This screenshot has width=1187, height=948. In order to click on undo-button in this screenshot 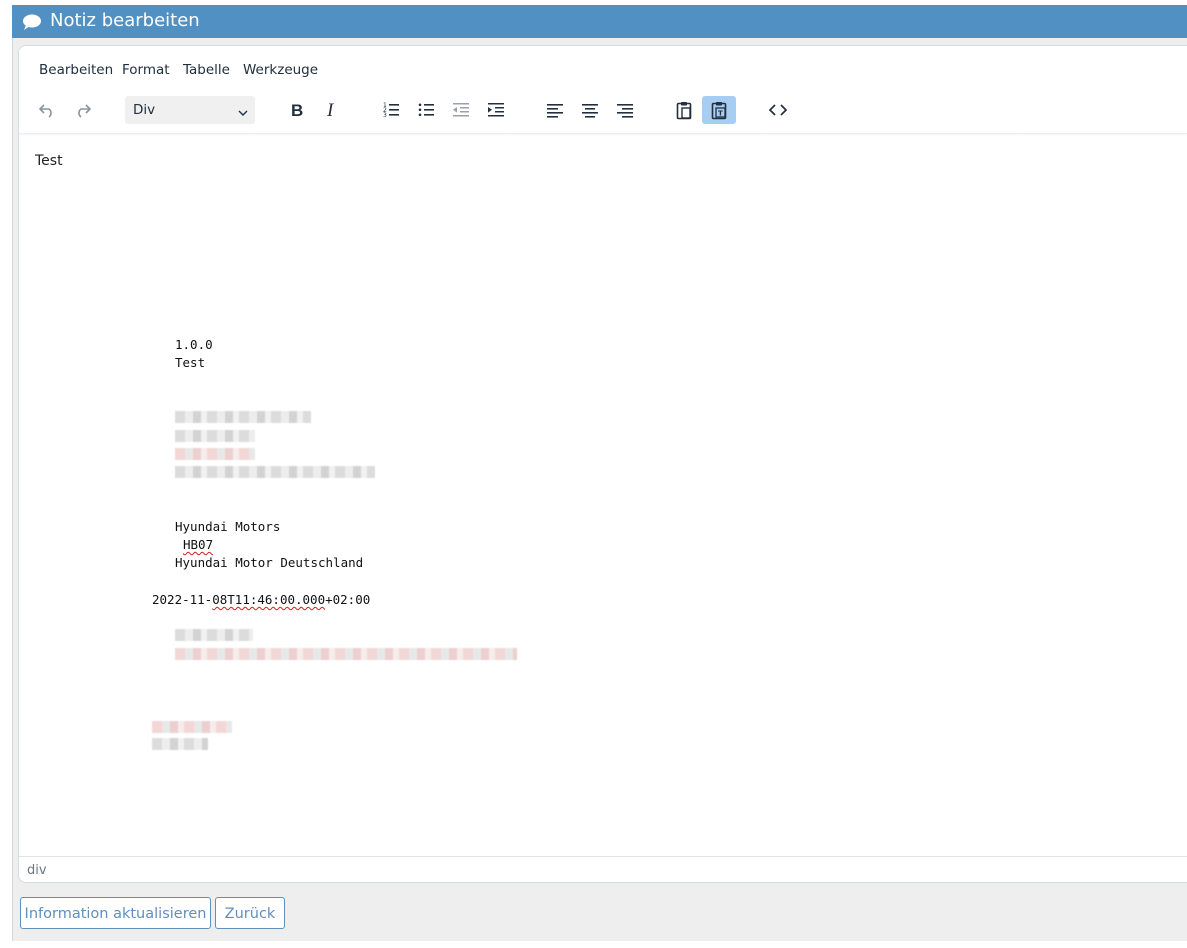, I will do `click(47, 110)`.